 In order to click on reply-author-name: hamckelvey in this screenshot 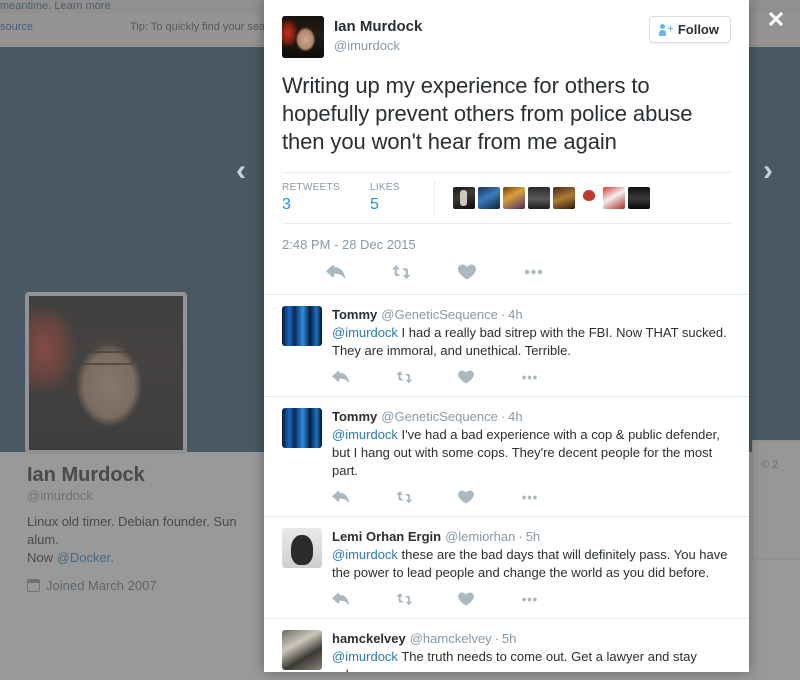, I will do `click(369, 638)`.